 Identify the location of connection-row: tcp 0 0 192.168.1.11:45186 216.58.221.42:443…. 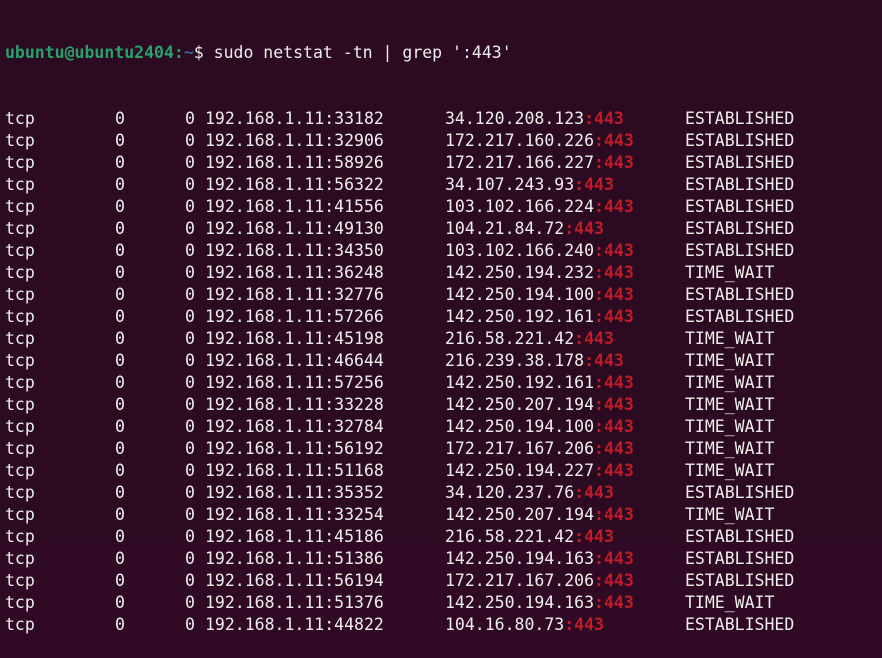
(399, 537).